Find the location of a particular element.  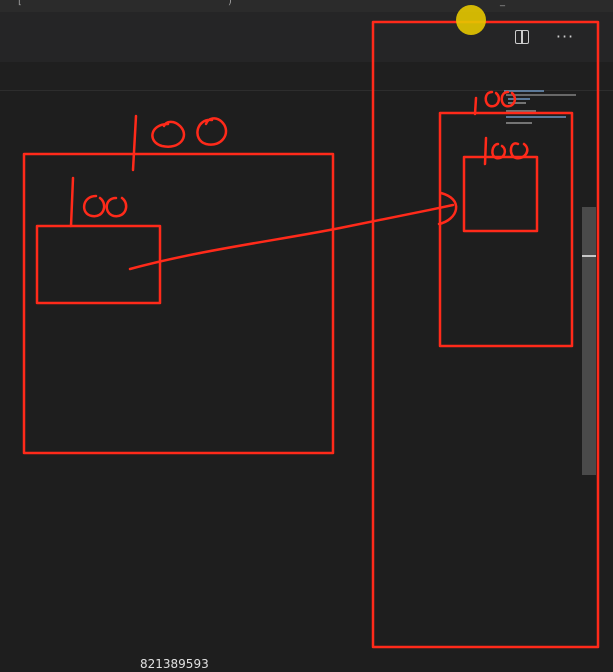

titlebar-right-text: _ is located at coordinates (502, 3).